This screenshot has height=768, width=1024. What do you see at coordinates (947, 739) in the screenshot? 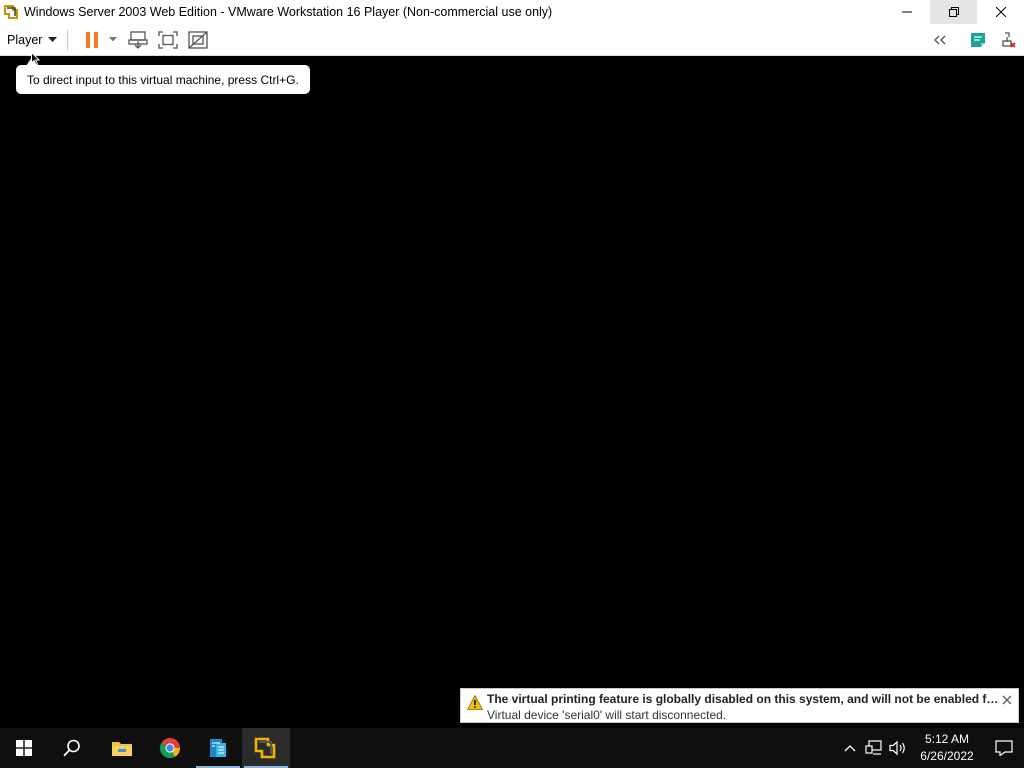
I see `clock-time: 5:12 AM` at bounding box center [947, 739].